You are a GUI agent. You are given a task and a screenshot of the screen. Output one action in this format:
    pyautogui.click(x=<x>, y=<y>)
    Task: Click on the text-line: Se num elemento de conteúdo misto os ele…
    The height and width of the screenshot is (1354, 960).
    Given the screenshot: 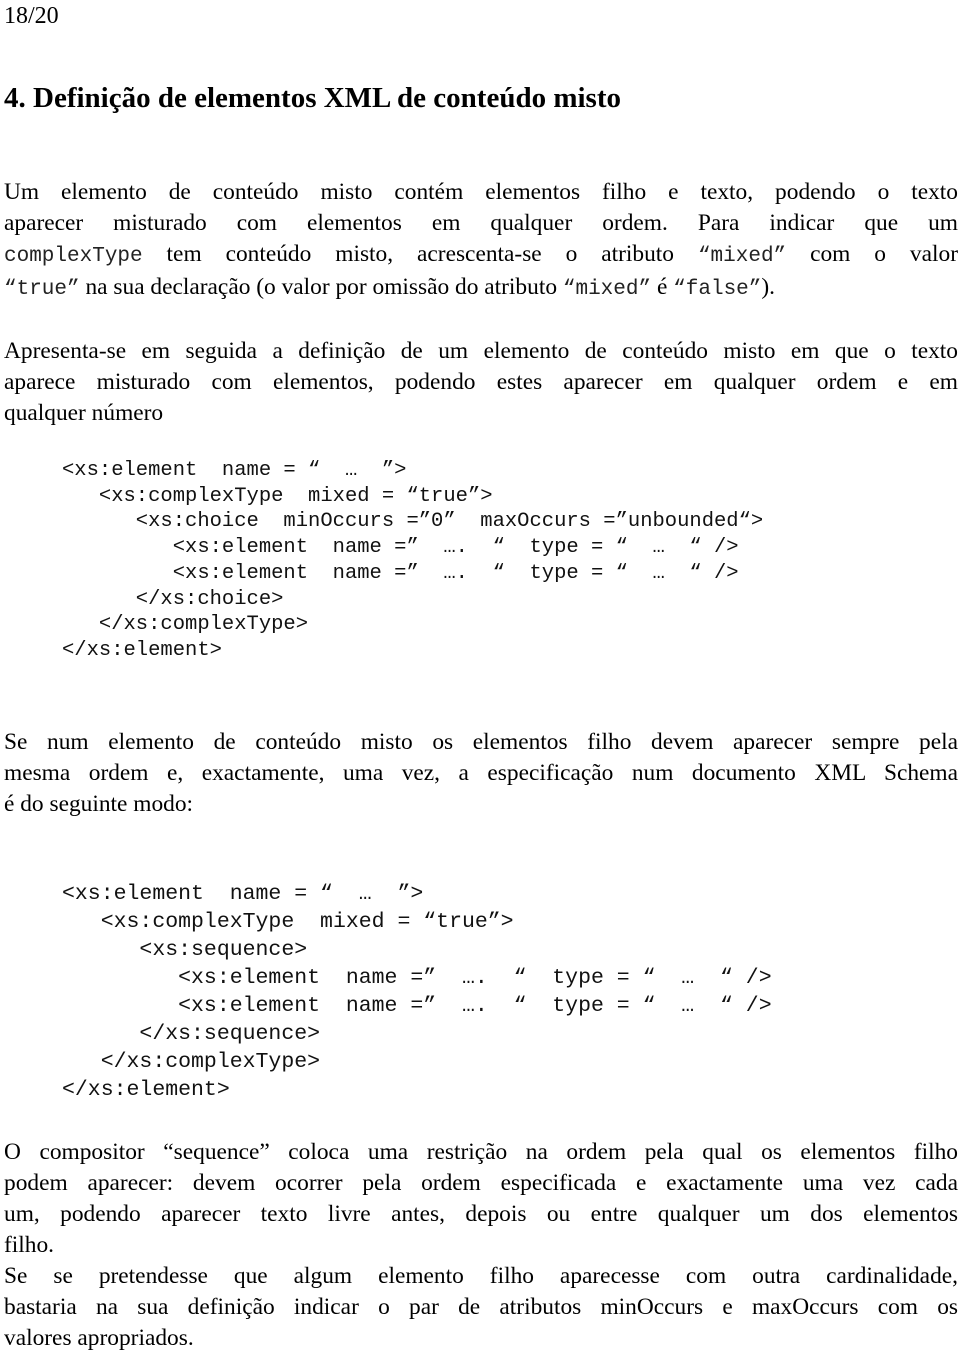 What is the action you would take?
    pyautogui.click(x=481, y=742)
    